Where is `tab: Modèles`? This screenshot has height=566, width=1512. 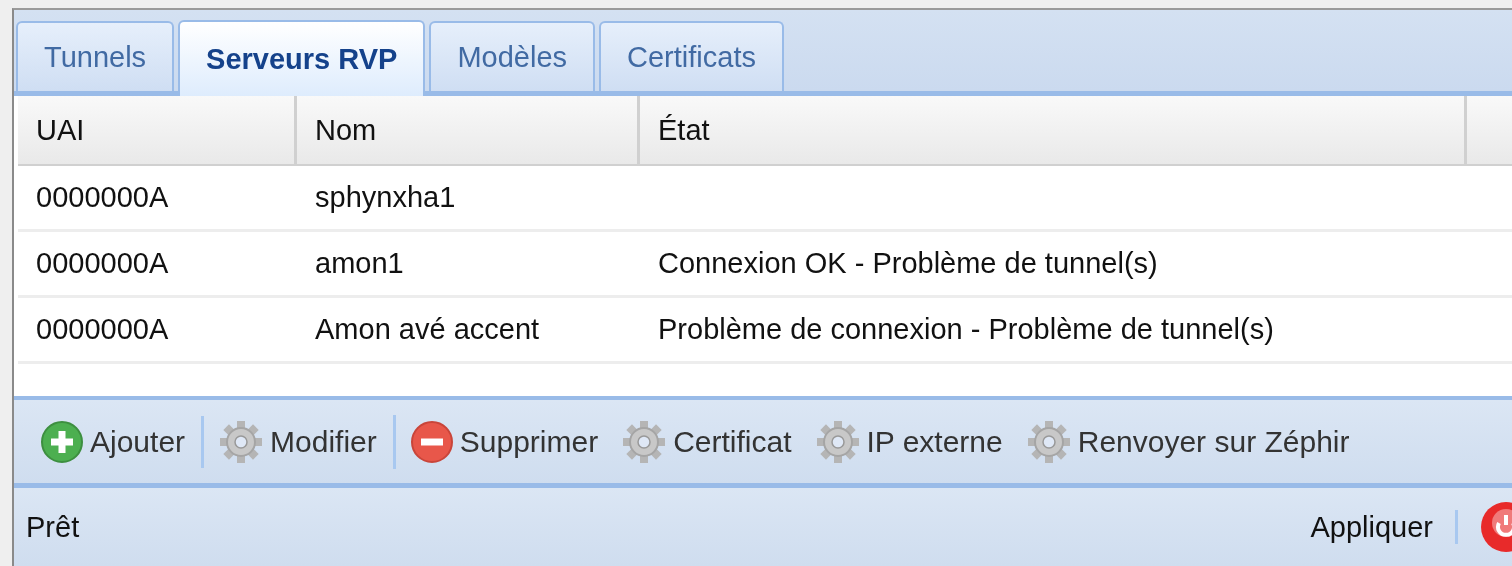
tab: Modèles is located at coordinates (512, 56).